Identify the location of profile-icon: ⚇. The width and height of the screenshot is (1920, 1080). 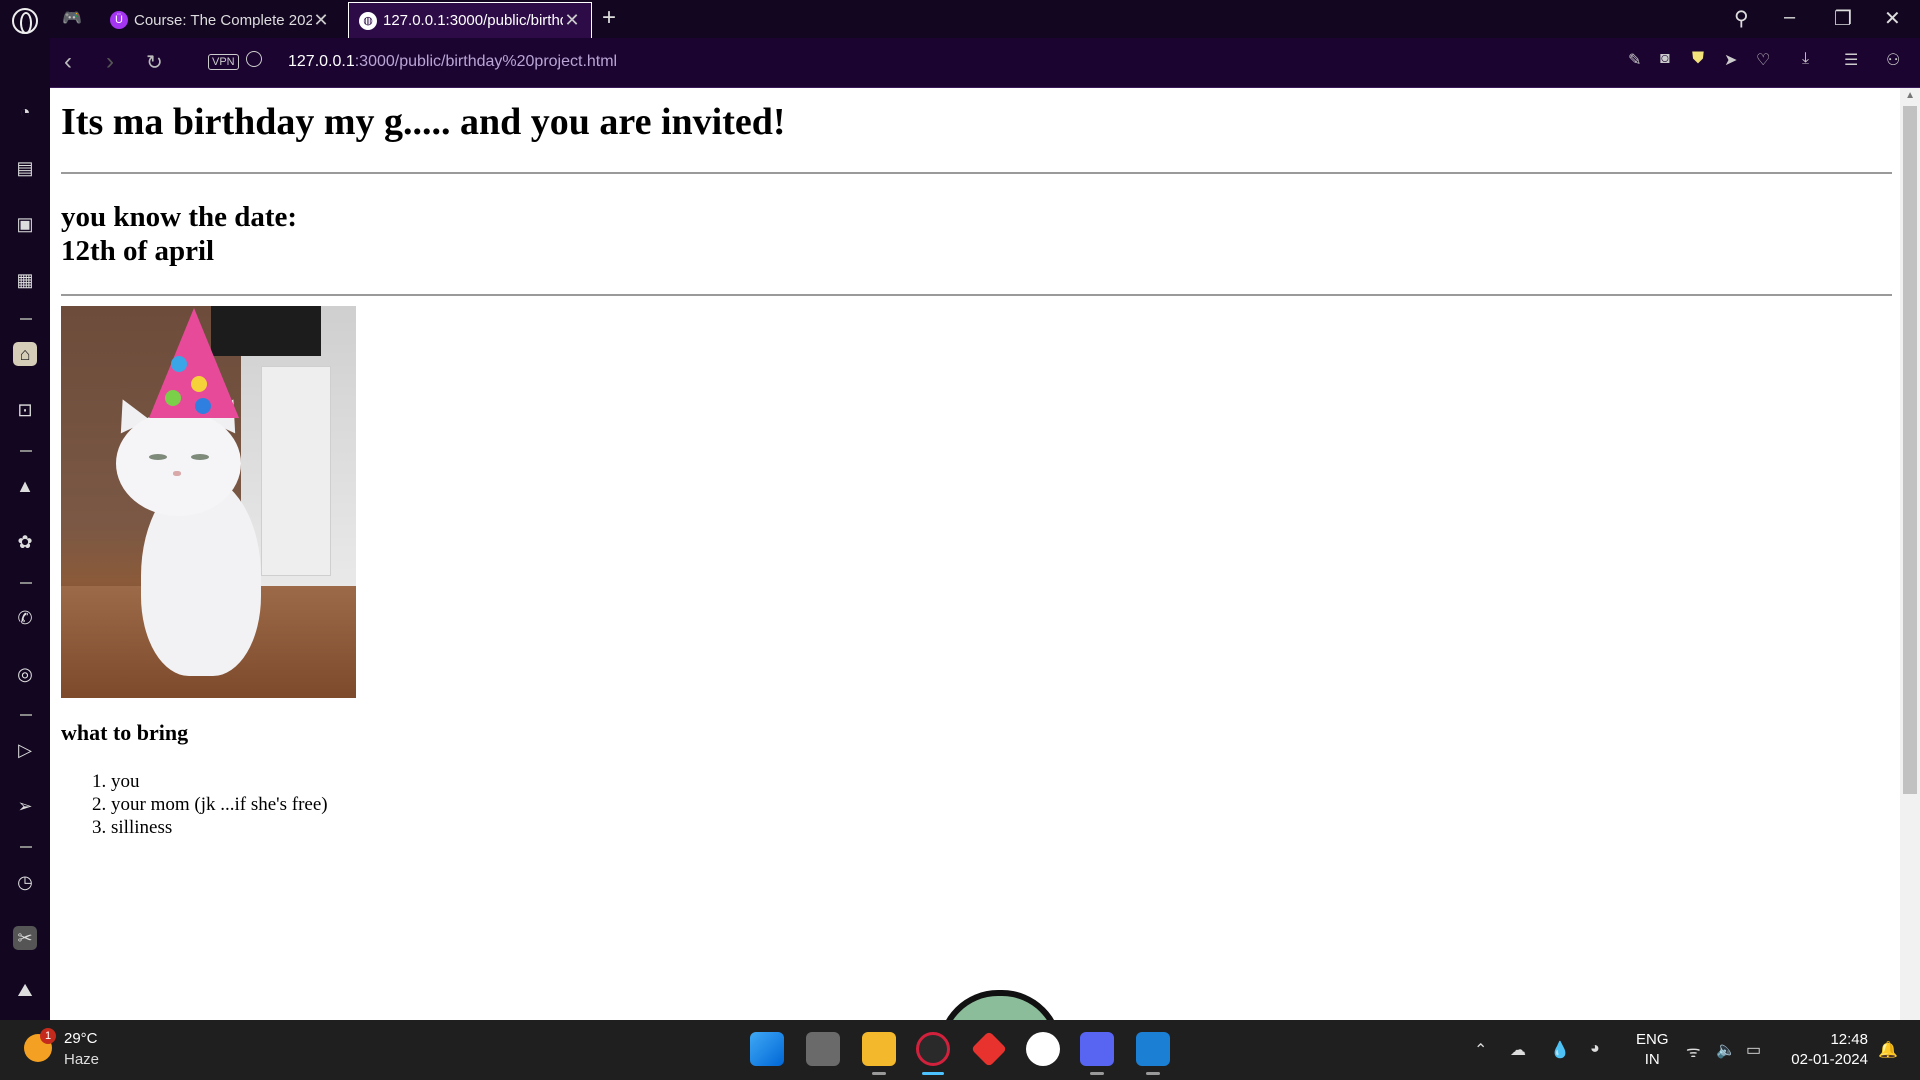
(1893, 60).